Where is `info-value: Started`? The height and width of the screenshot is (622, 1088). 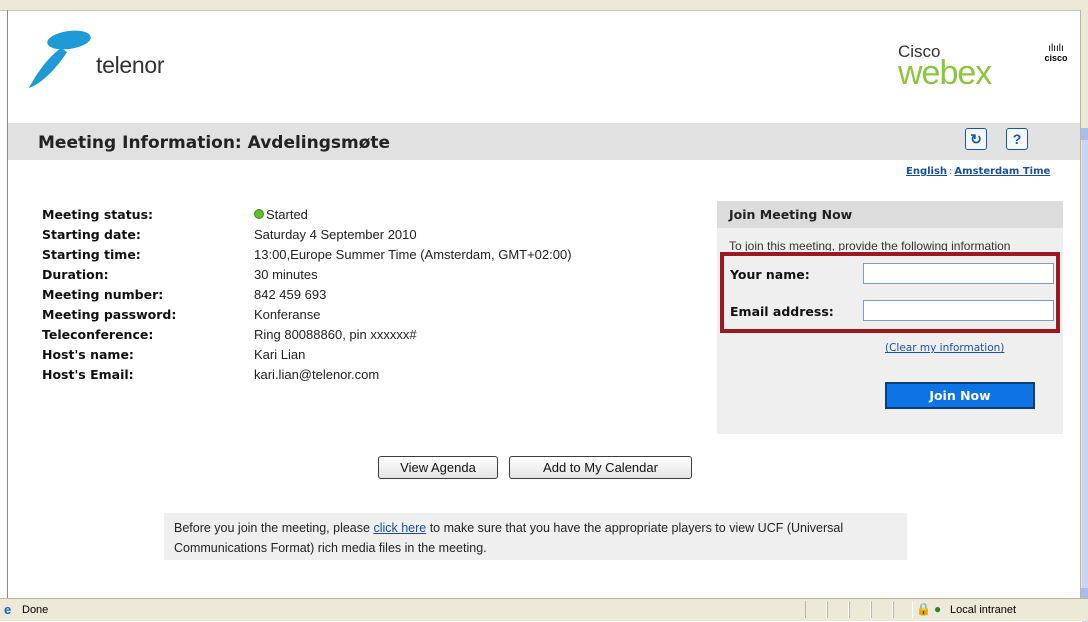
info-value: Started is located at coordinates (281, 214).